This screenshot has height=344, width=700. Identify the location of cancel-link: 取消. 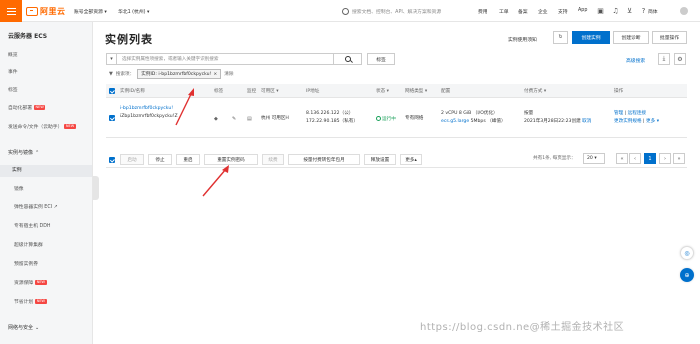
(586, 121).